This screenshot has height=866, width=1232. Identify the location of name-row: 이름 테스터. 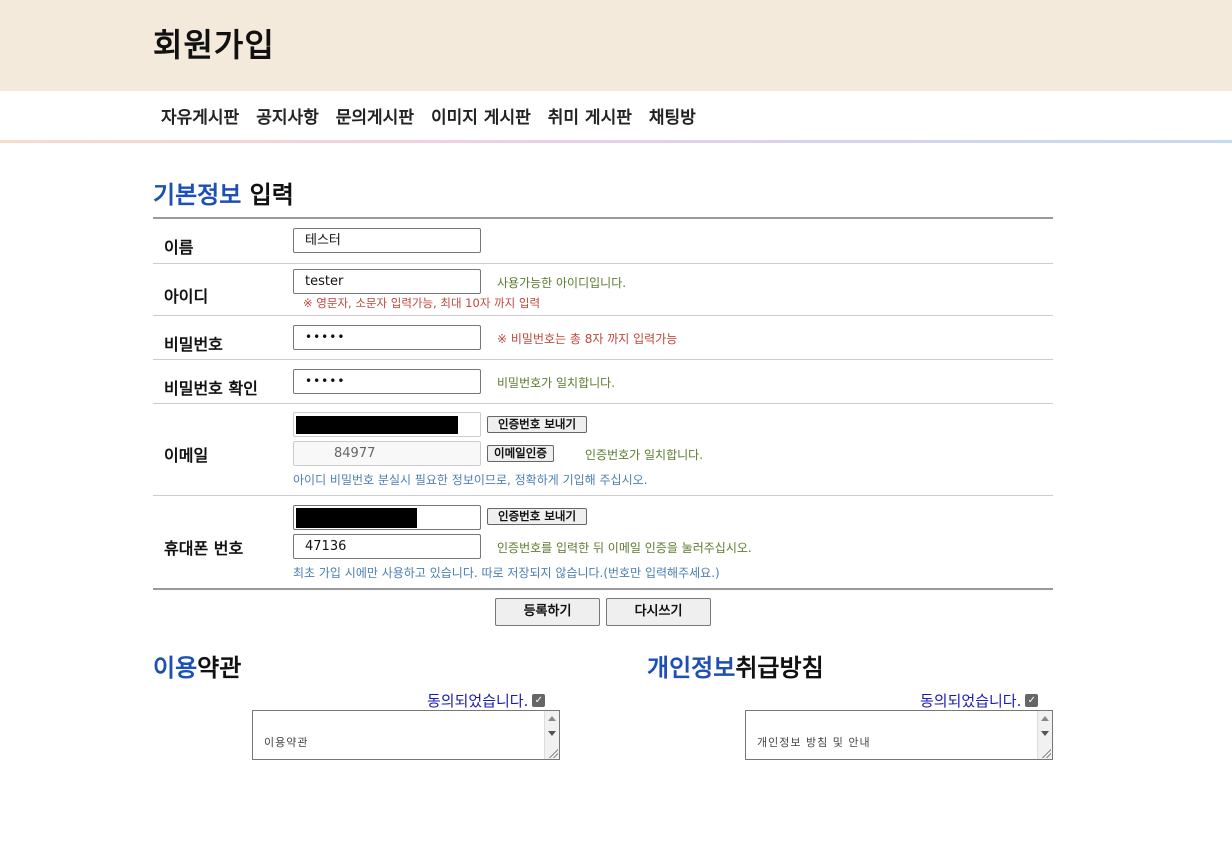
(603, 241).